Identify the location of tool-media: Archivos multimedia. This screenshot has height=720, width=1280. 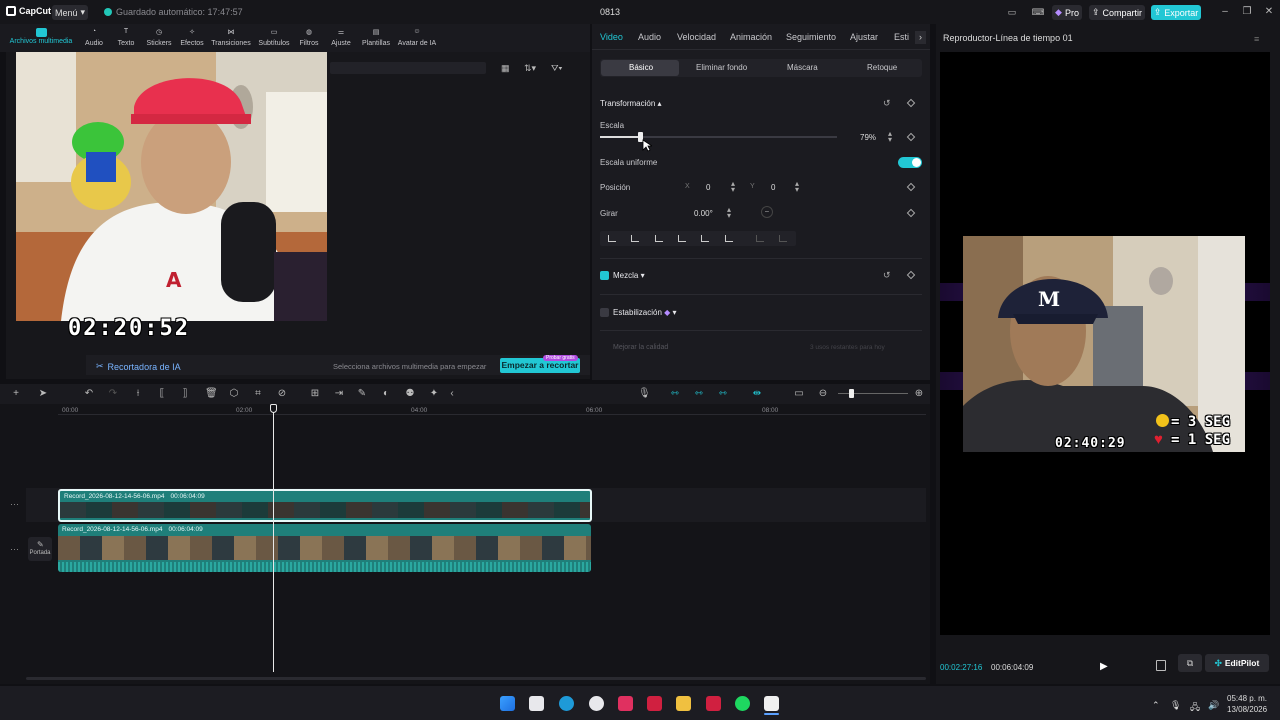
(41, 36).